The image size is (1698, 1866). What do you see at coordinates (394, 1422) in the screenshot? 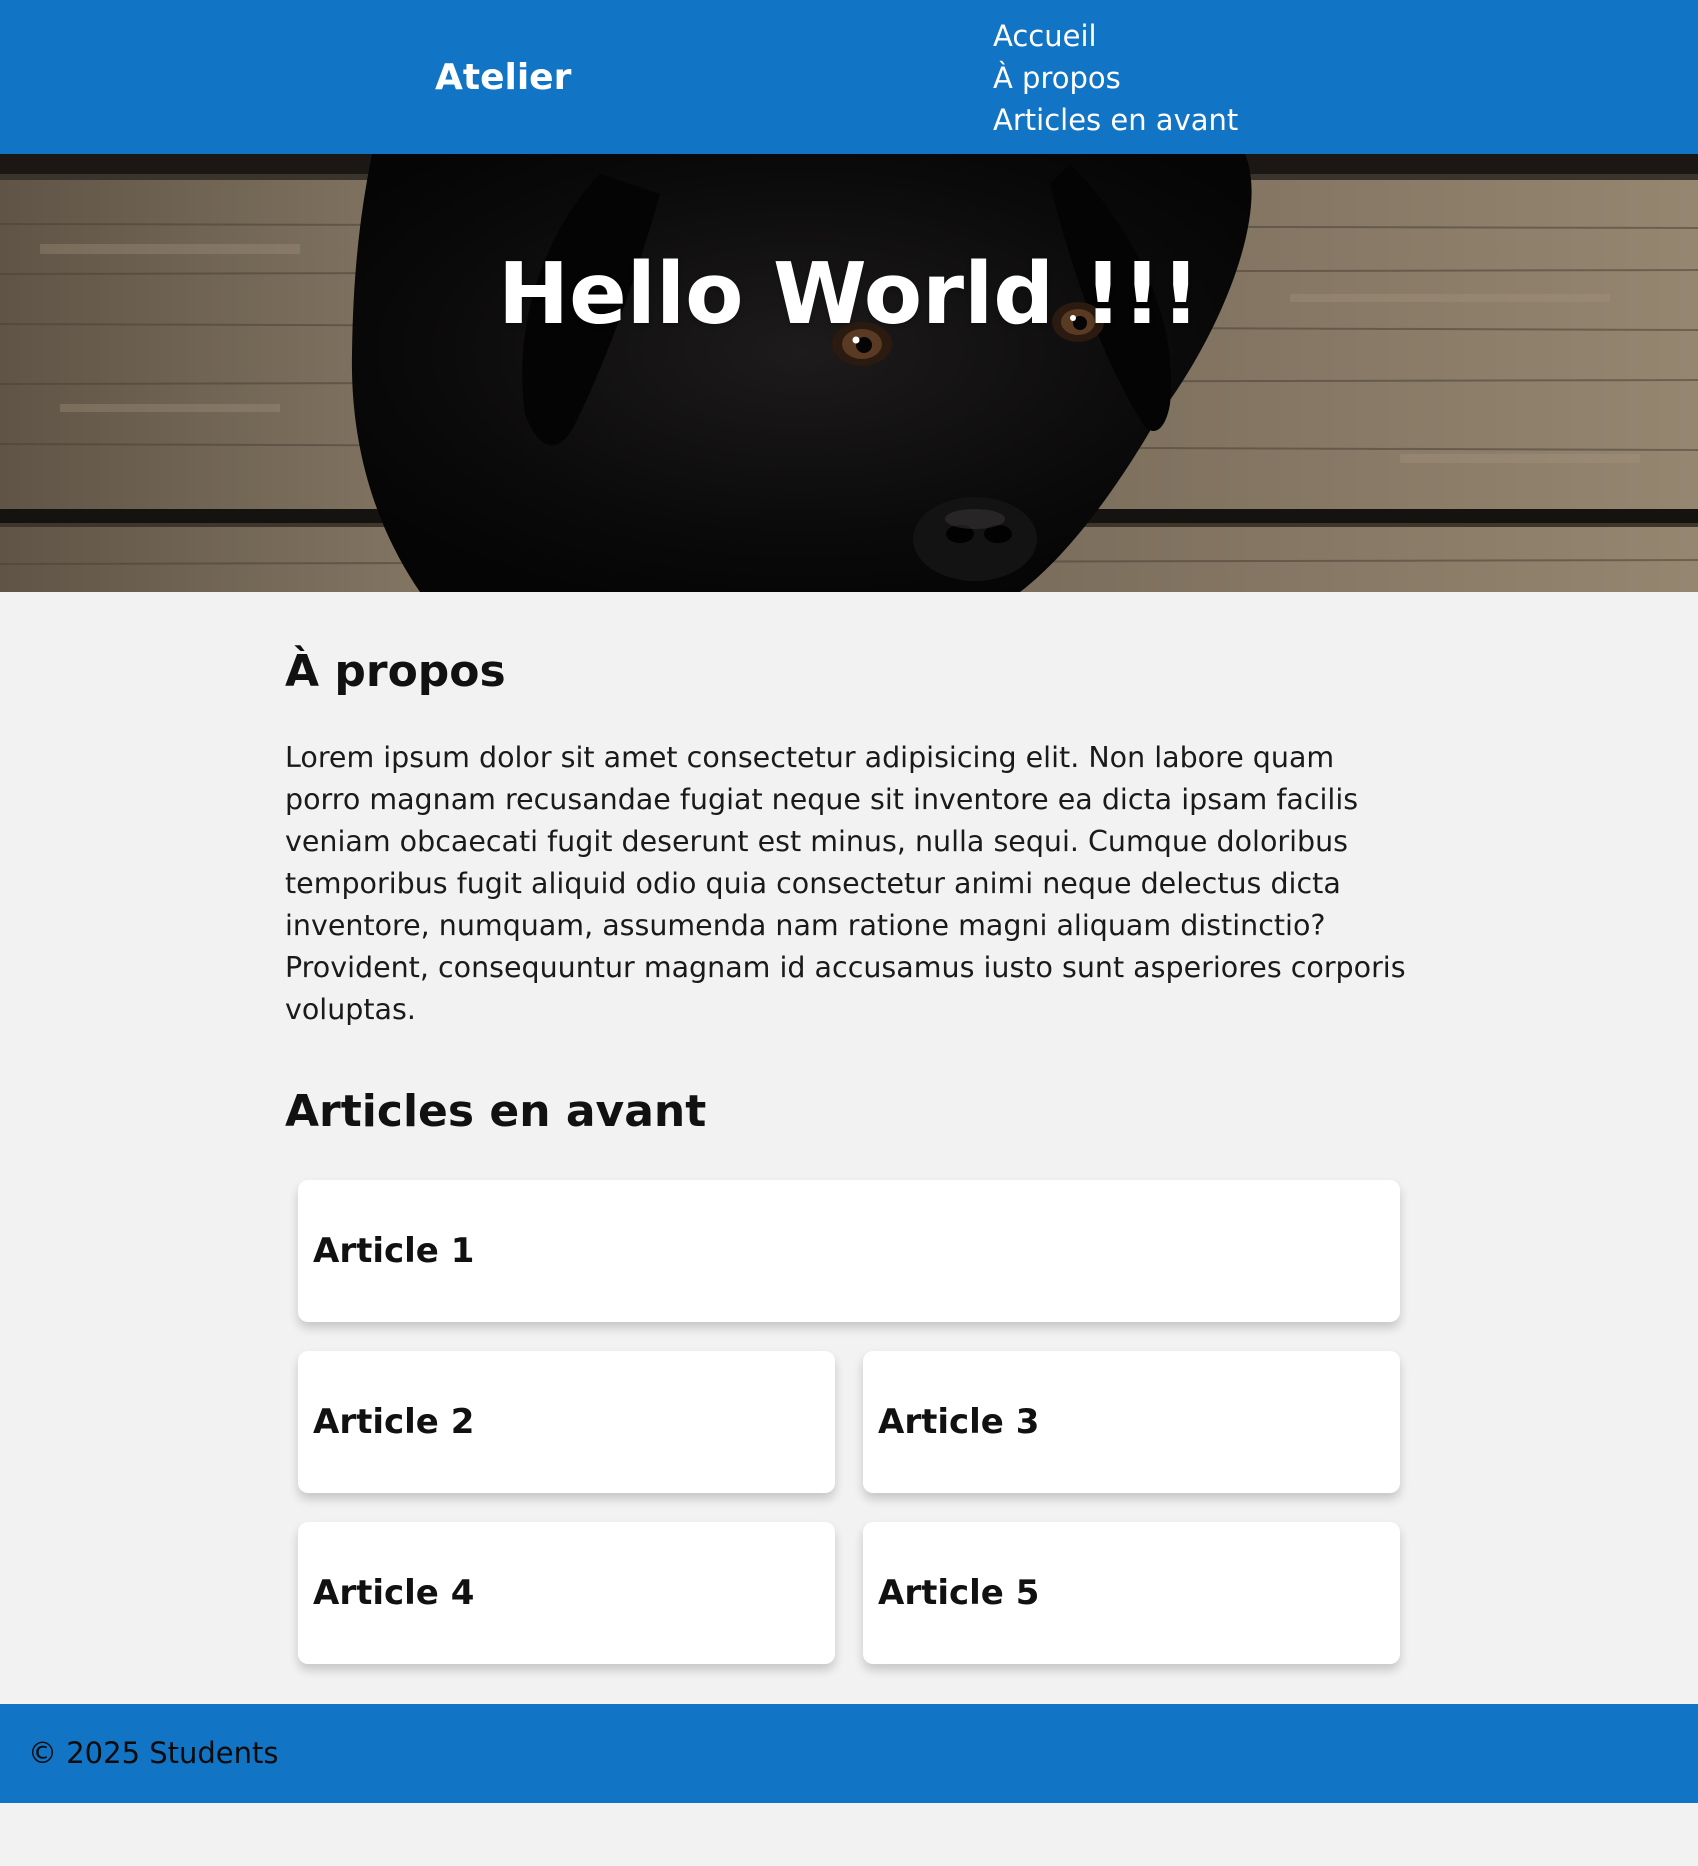
I see `article-card-title: Article 2` at bounding box center [394, 1422].